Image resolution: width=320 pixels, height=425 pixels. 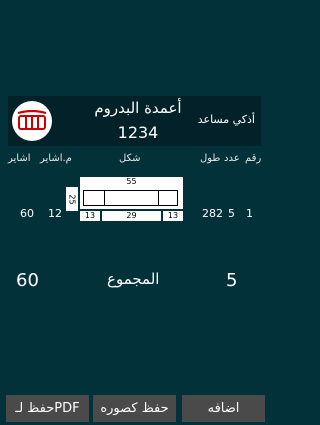 I want to click on shape-left-label: 25, so click(x=72, y=199).